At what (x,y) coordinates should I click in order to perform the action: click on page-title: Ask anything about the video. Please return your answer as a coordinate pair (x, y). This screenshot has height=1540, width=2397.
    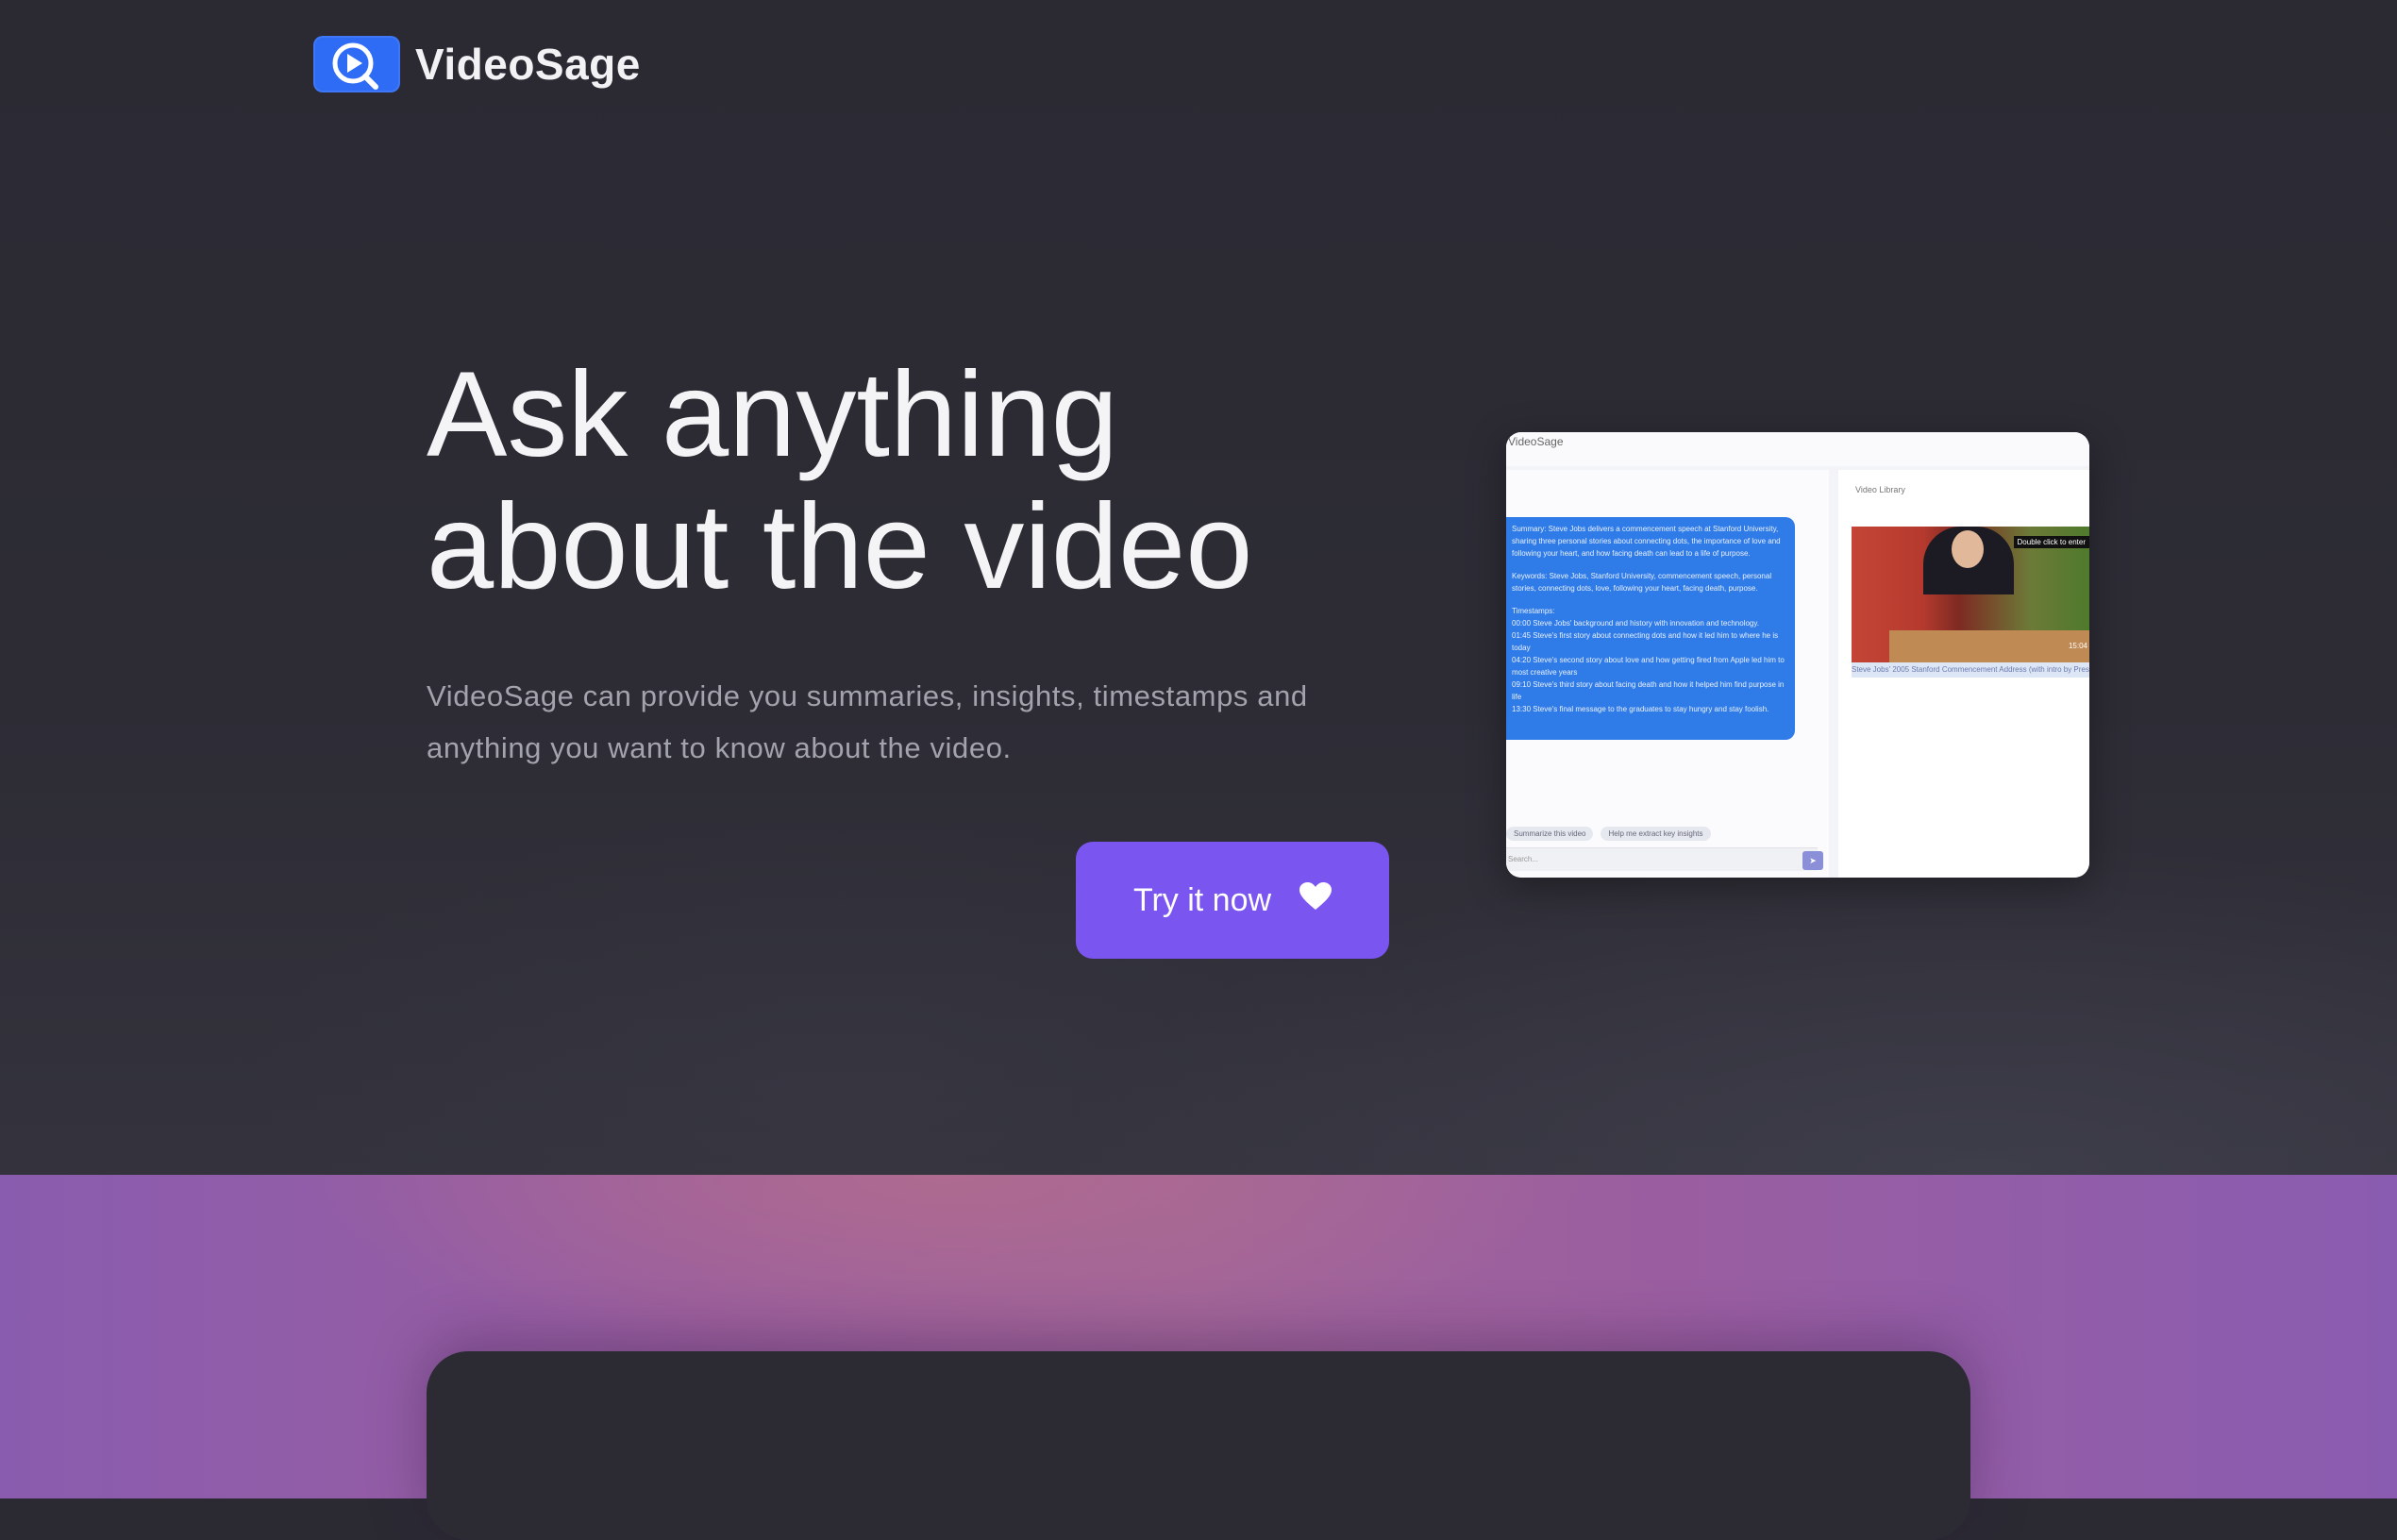
    Looking at the image, I should click on (898, 481).